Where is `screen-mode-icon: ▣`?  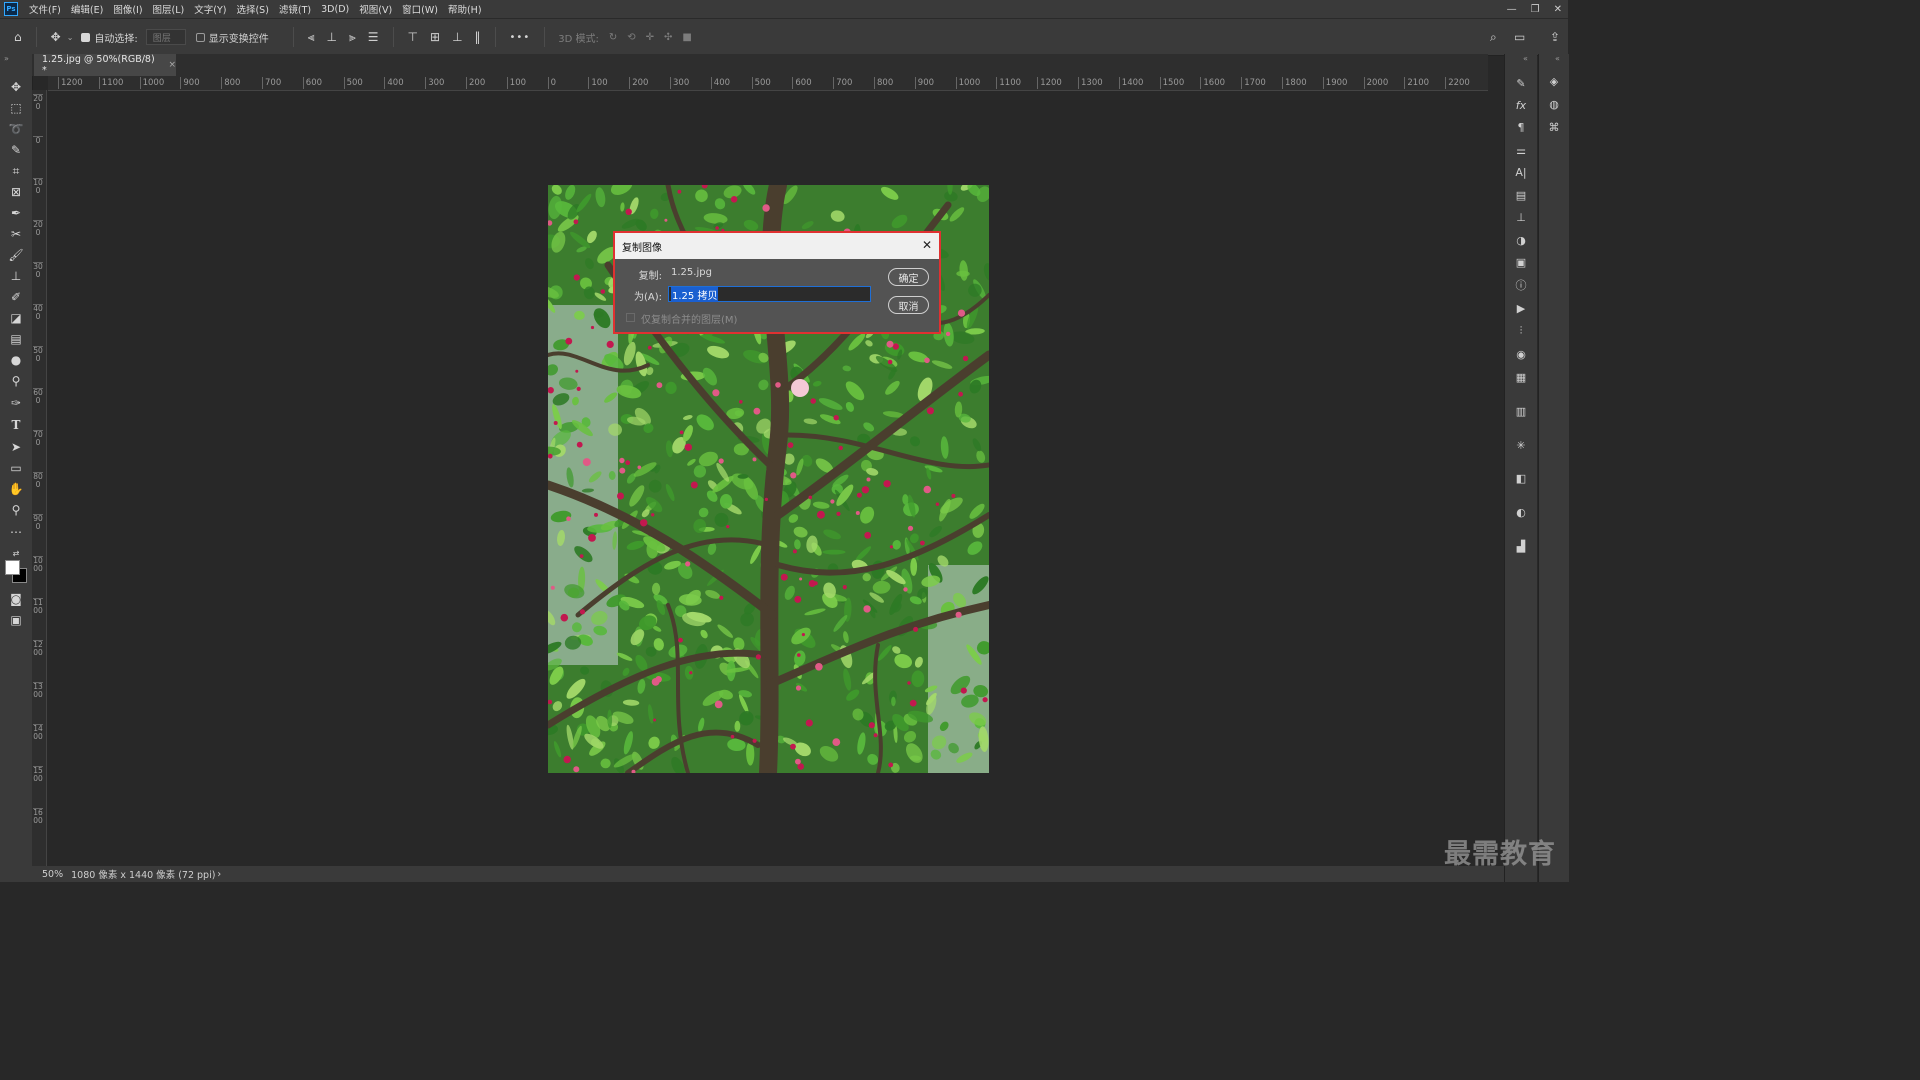 screen-mode-icon: ▣ is located at coordinates (16, 620).